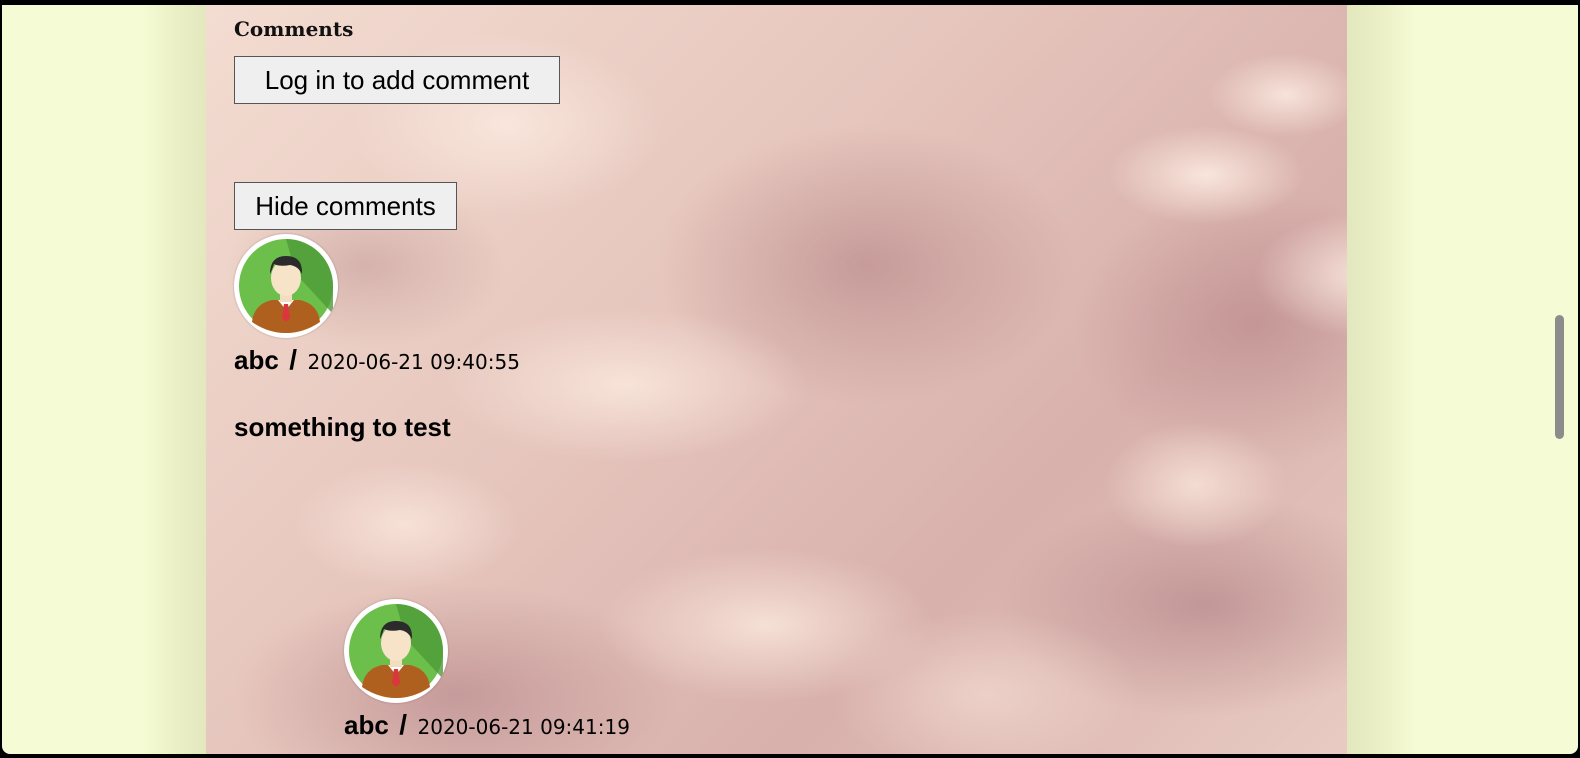 The width and height of the screenshot is (1580, 758). I want to click on vertical-scrollbar-thumb, so click(1559, 377).